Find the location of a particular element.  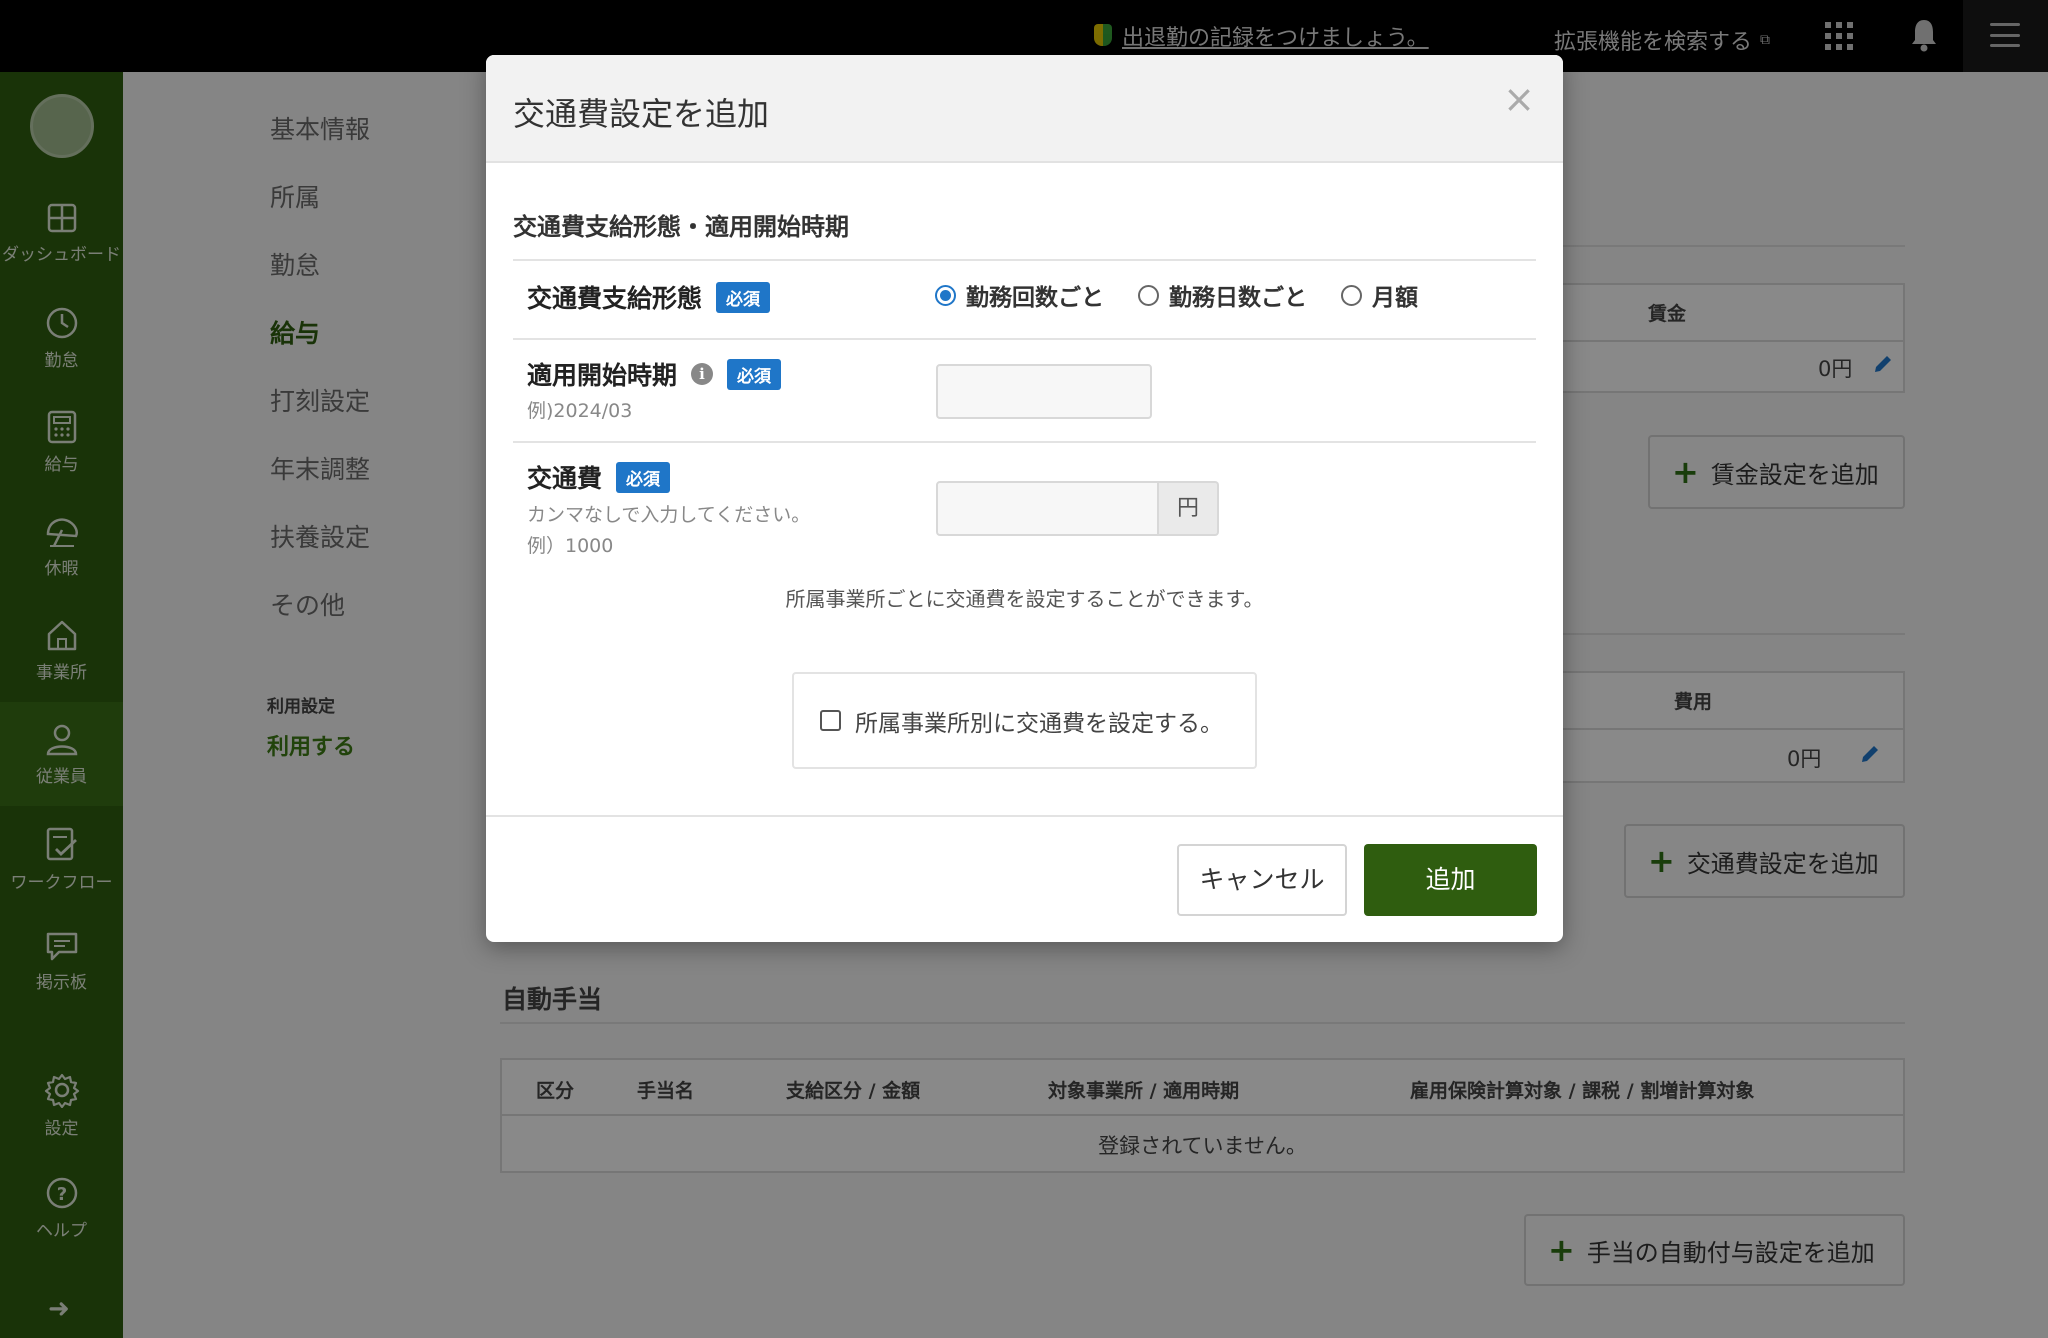

start-period-label: 適用開始時期 i 必須 is located at coordinates (654, 374).